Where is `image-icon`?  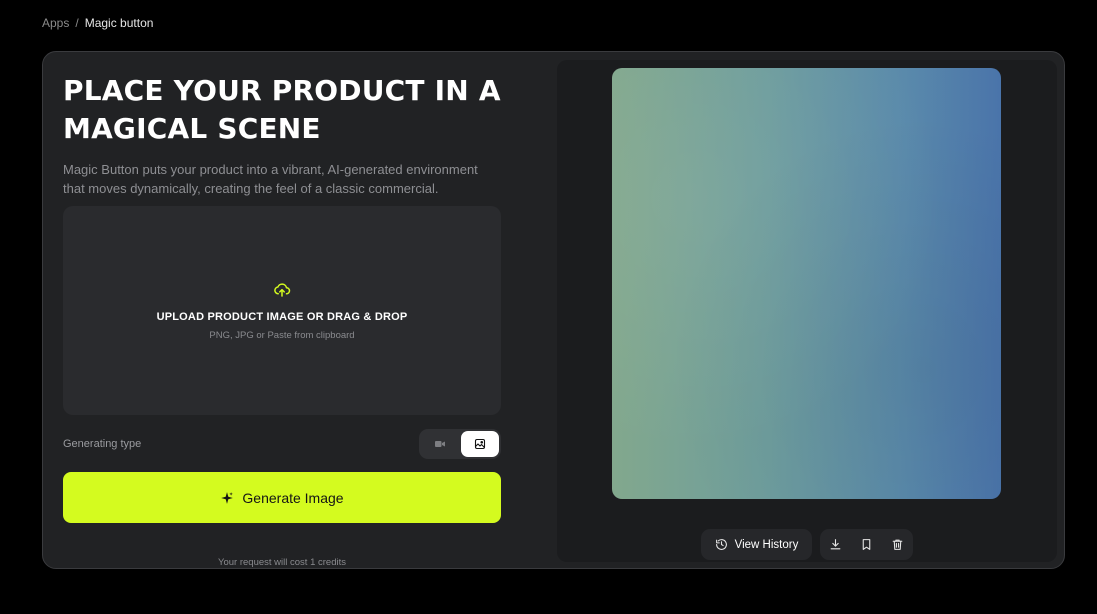
image-icon is located at coordinates (480, 444).